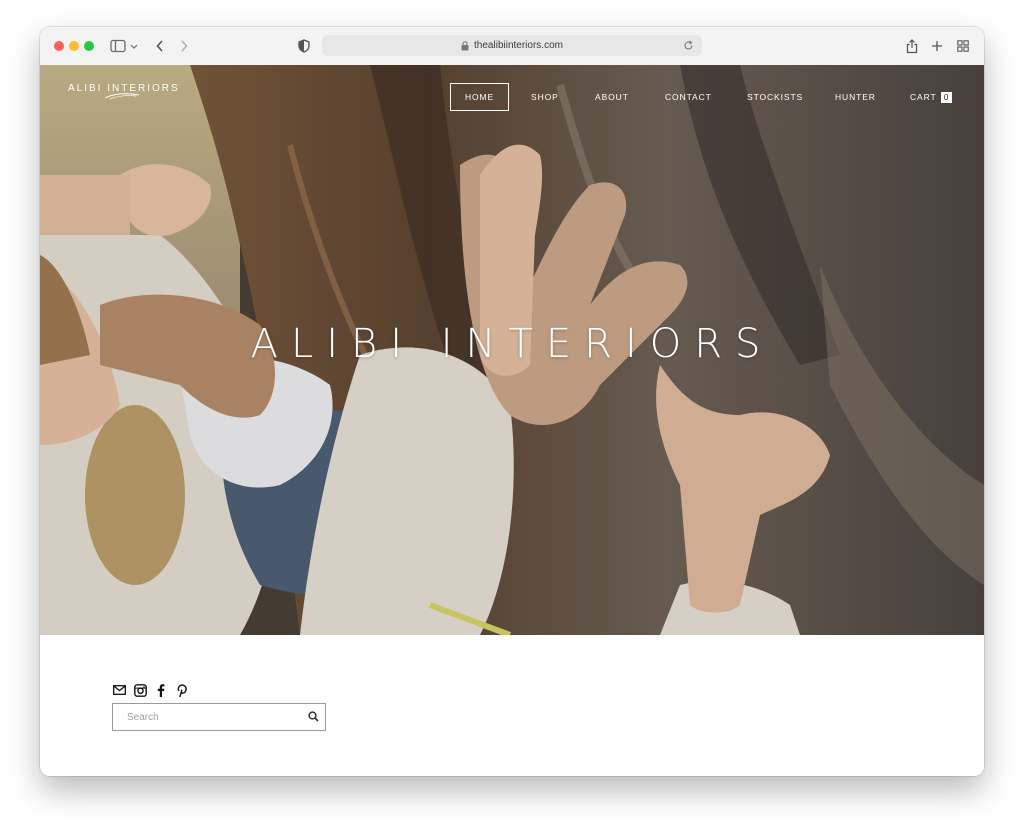 This screenshot has height=829, width=1024. I want to click on browser-toolbar: thealibiinteriors.com, so click(512, 46).